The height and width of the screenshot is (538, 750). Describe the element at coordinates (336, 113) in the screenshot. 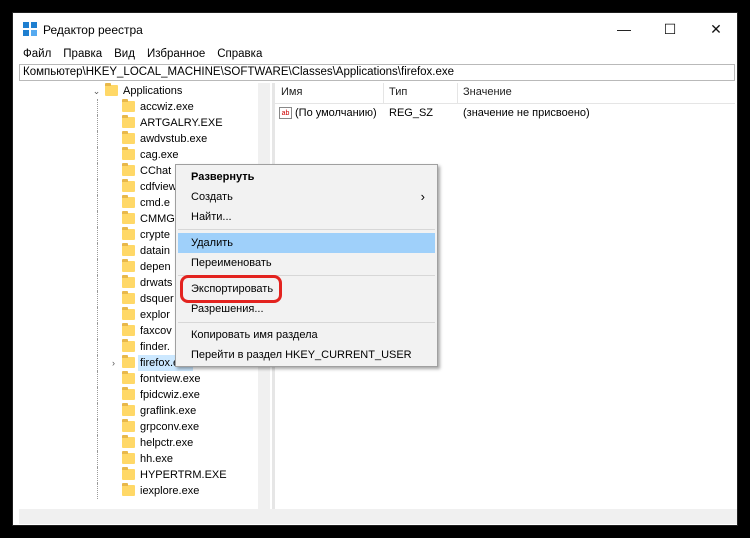

I see `value-name: (По умолчанию)` at that location.